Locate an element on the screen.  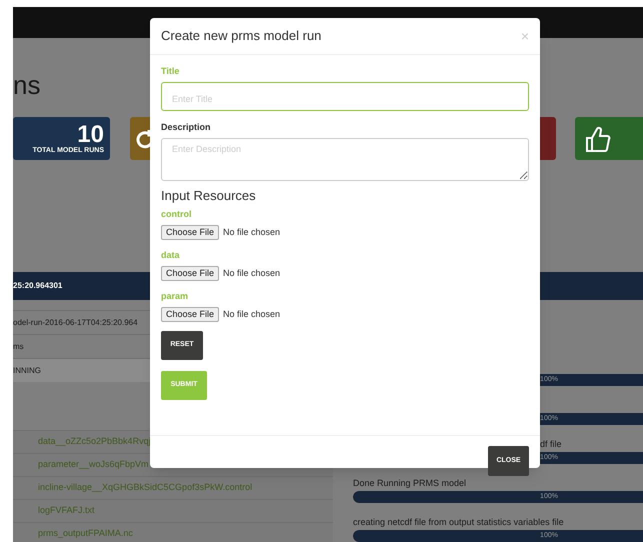
row-text: odel-run-2016-06-17T04:25:20.964 is located at coordinates (75, 322).